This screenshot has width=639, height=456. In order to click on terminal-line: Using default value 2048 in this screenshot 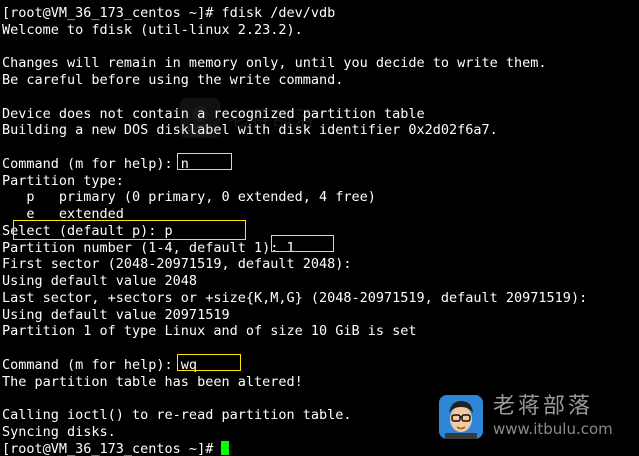, I will do `click(100, 281)`.